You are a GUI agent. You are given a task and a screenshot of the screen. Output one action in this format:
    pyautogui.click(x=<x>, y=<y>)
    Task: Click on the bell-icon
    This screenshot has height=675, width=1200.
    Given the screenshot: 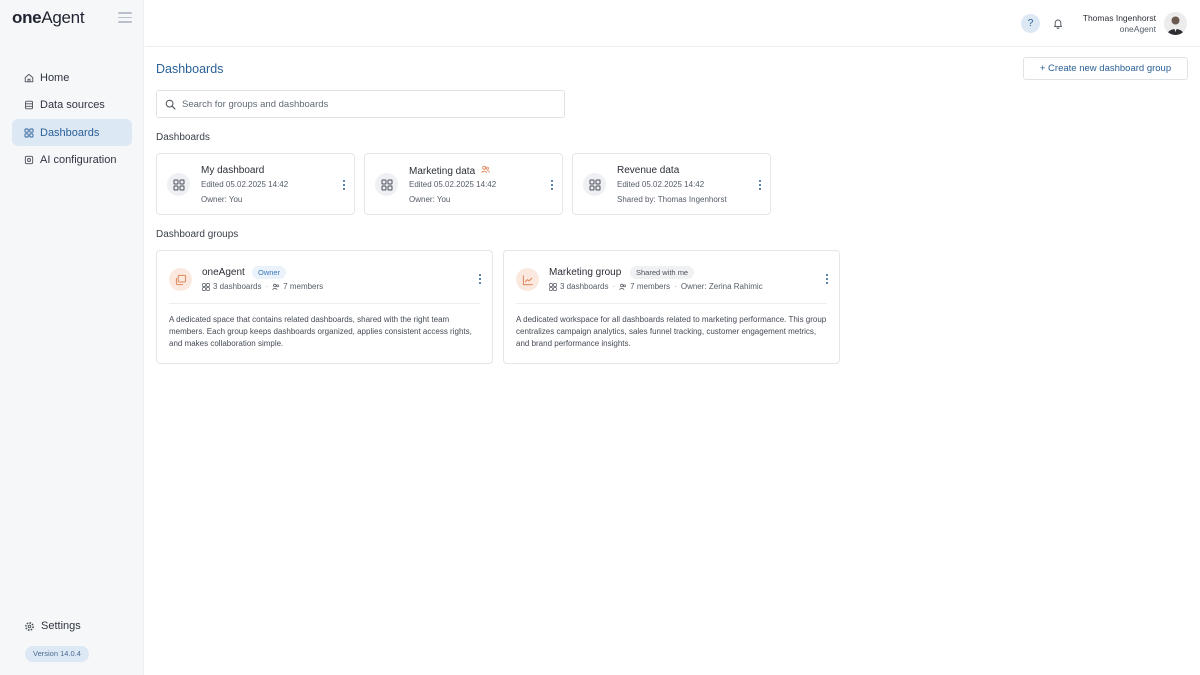 What is the action you would take?
    pyautogui.click(x=1058, y=24)
    